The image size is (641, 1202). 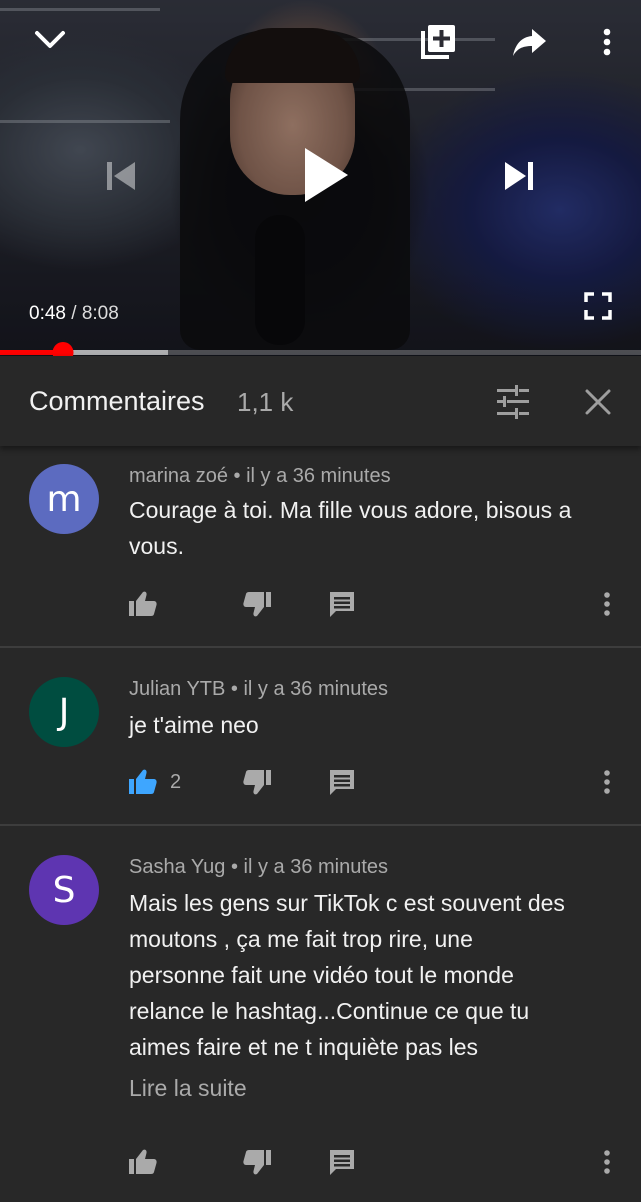 I want to click on skip-next-icon, so click(x=519, y=176).